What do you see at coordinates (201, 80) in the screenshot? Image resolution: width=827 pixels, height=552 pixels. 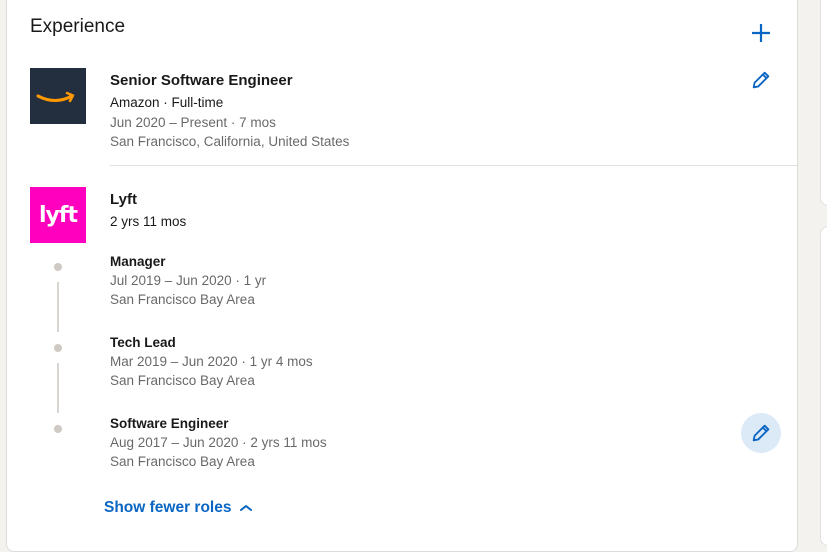 I see `position-title: Senior Software Engineer` at bounding box center [201, 80].